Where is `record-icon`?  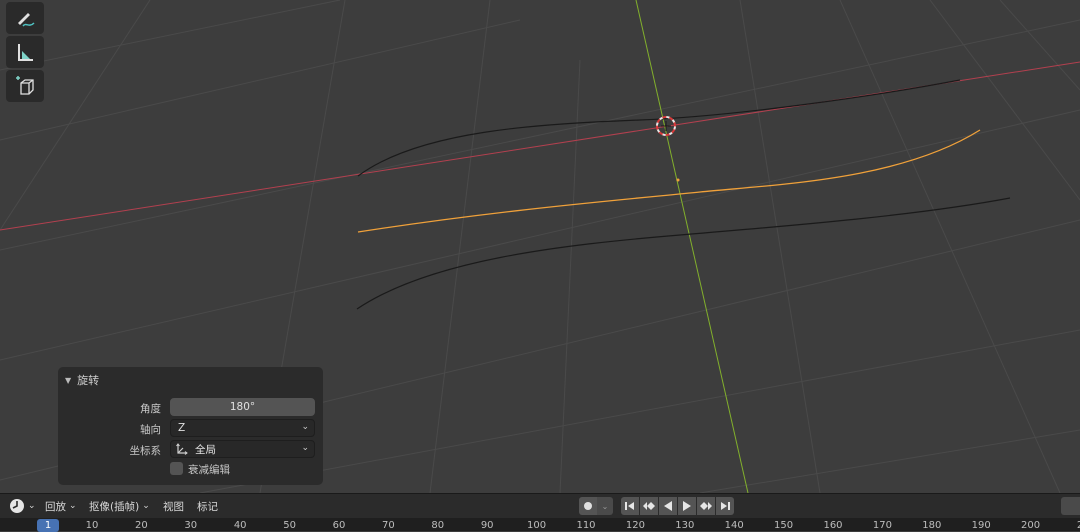 record-icon is located at coordinates (588, 506).